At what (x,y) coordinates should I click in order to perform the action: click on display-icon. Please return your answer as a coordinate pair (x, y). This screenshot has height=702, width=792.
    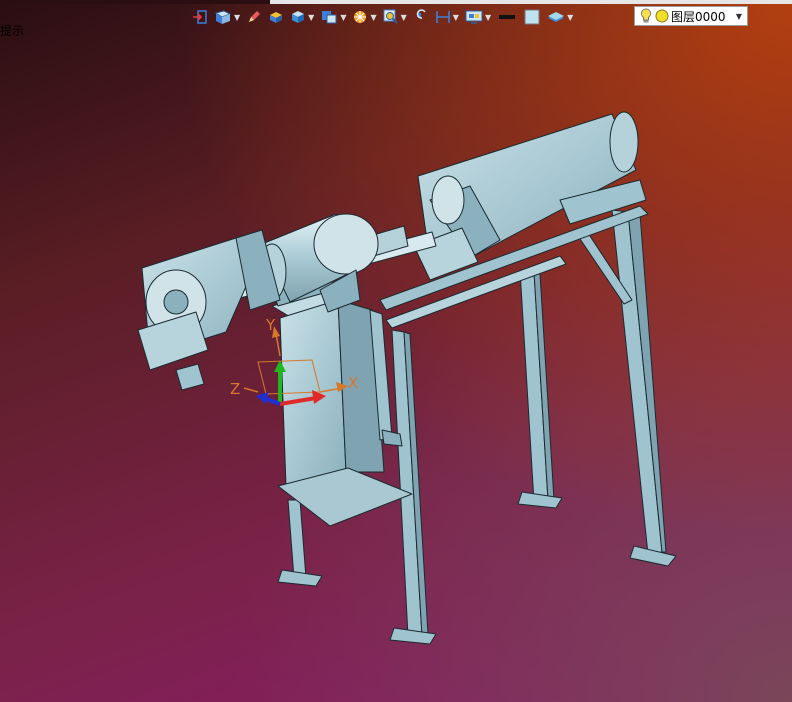
    Looking at the image, I should click on (474, 17).